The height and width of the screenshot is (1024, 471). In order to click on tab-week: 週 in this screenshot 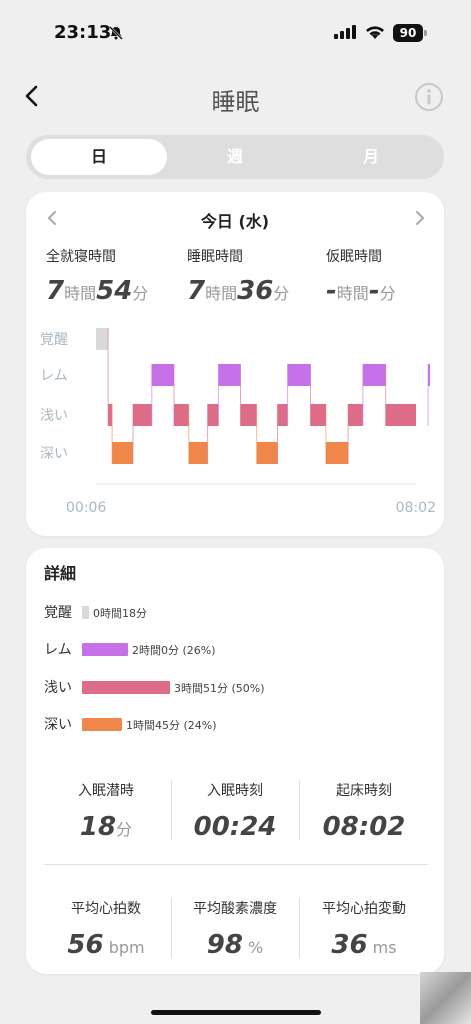, I will do `click(235, 157)`.